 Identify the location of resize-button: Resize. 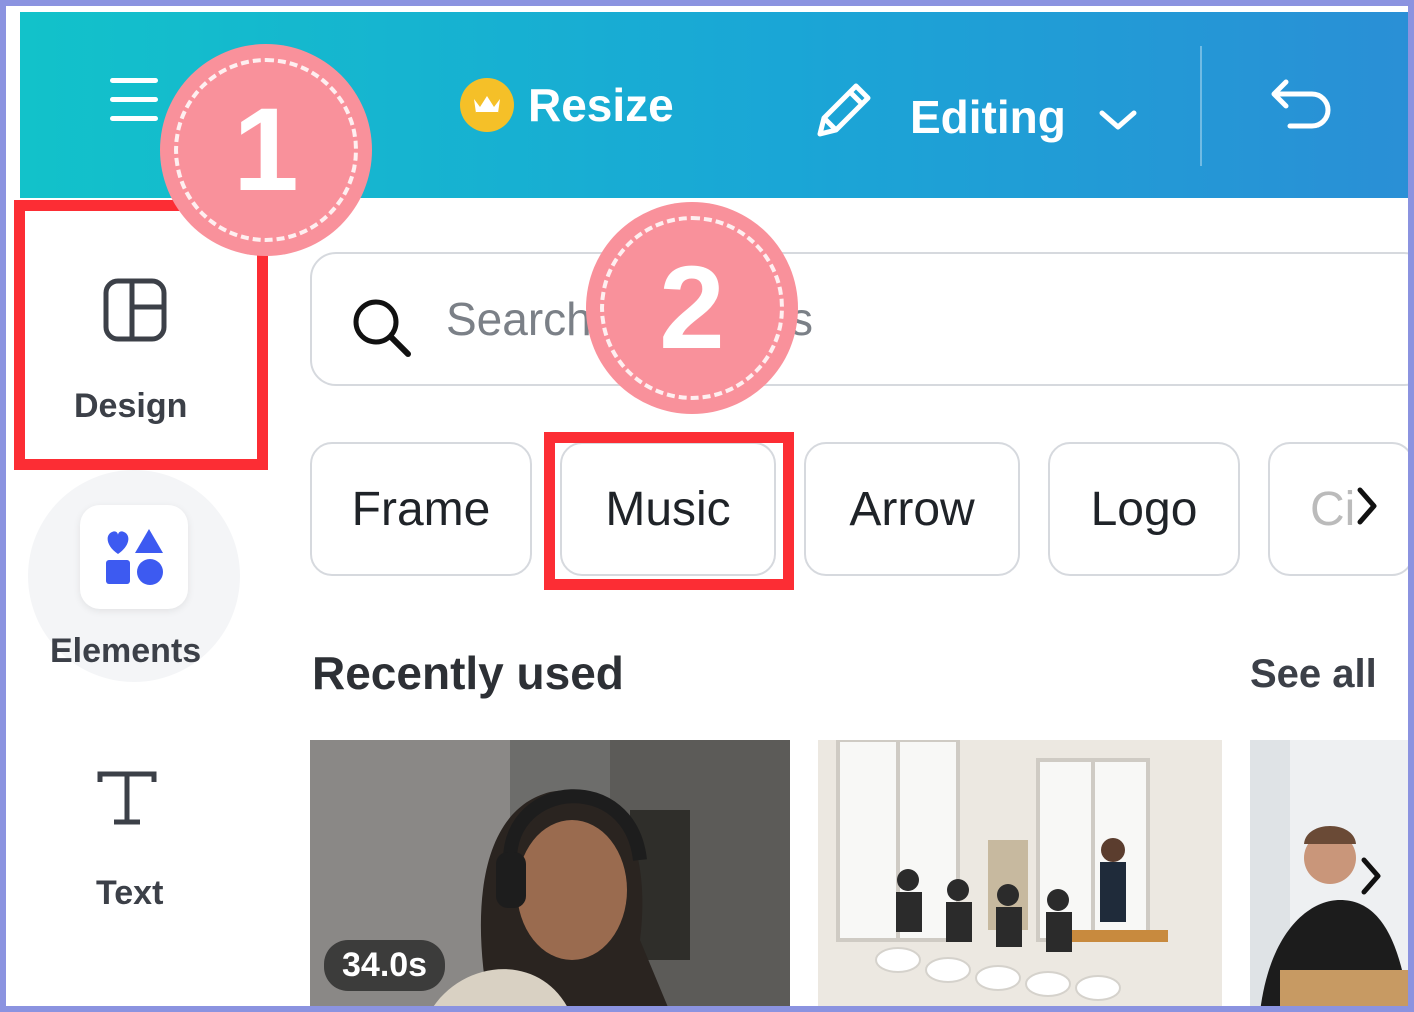
(567, 105).